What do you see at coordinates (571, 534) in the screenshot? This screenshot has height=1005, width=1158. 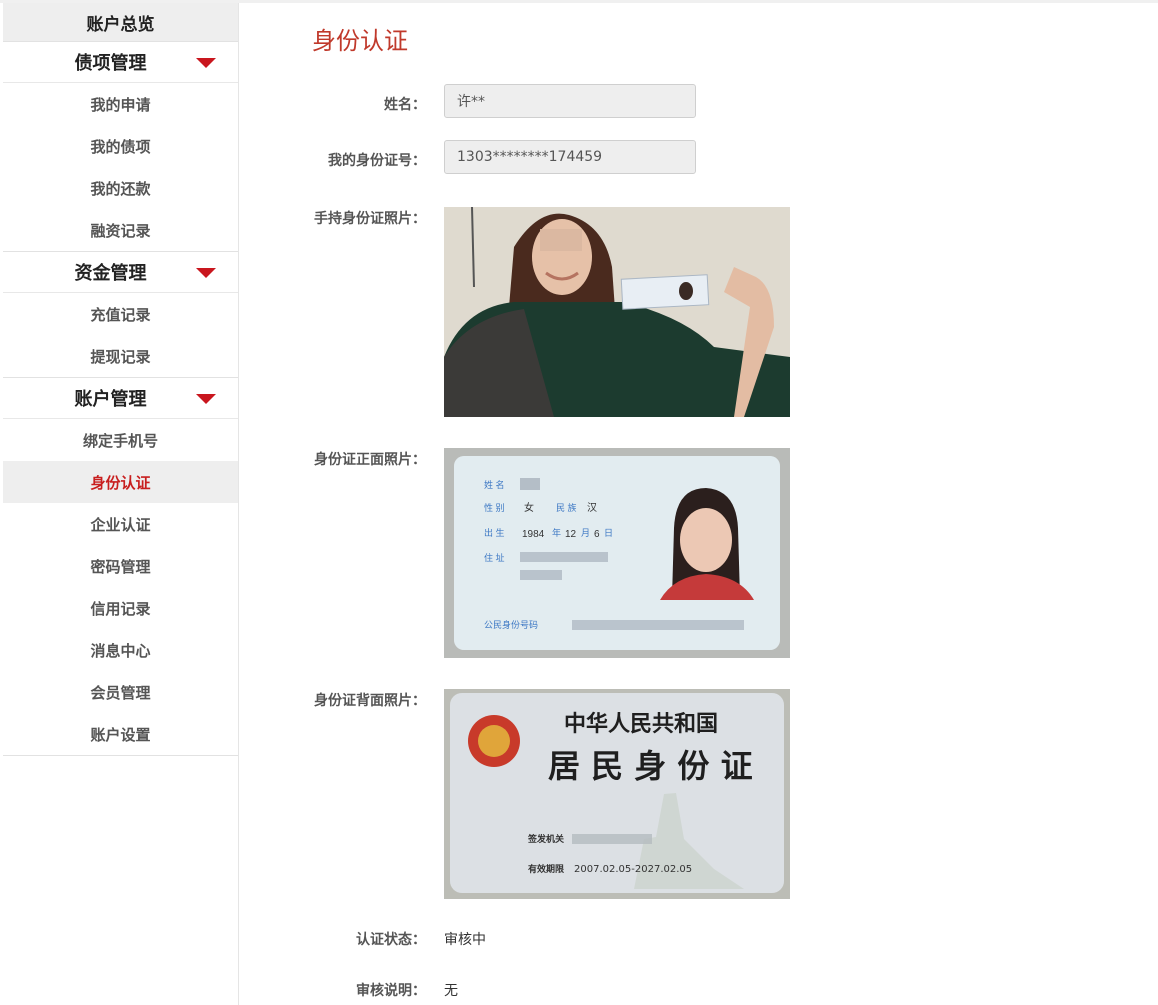 I see `id-front-birth-month: 12` at bounding box center [571, 534].